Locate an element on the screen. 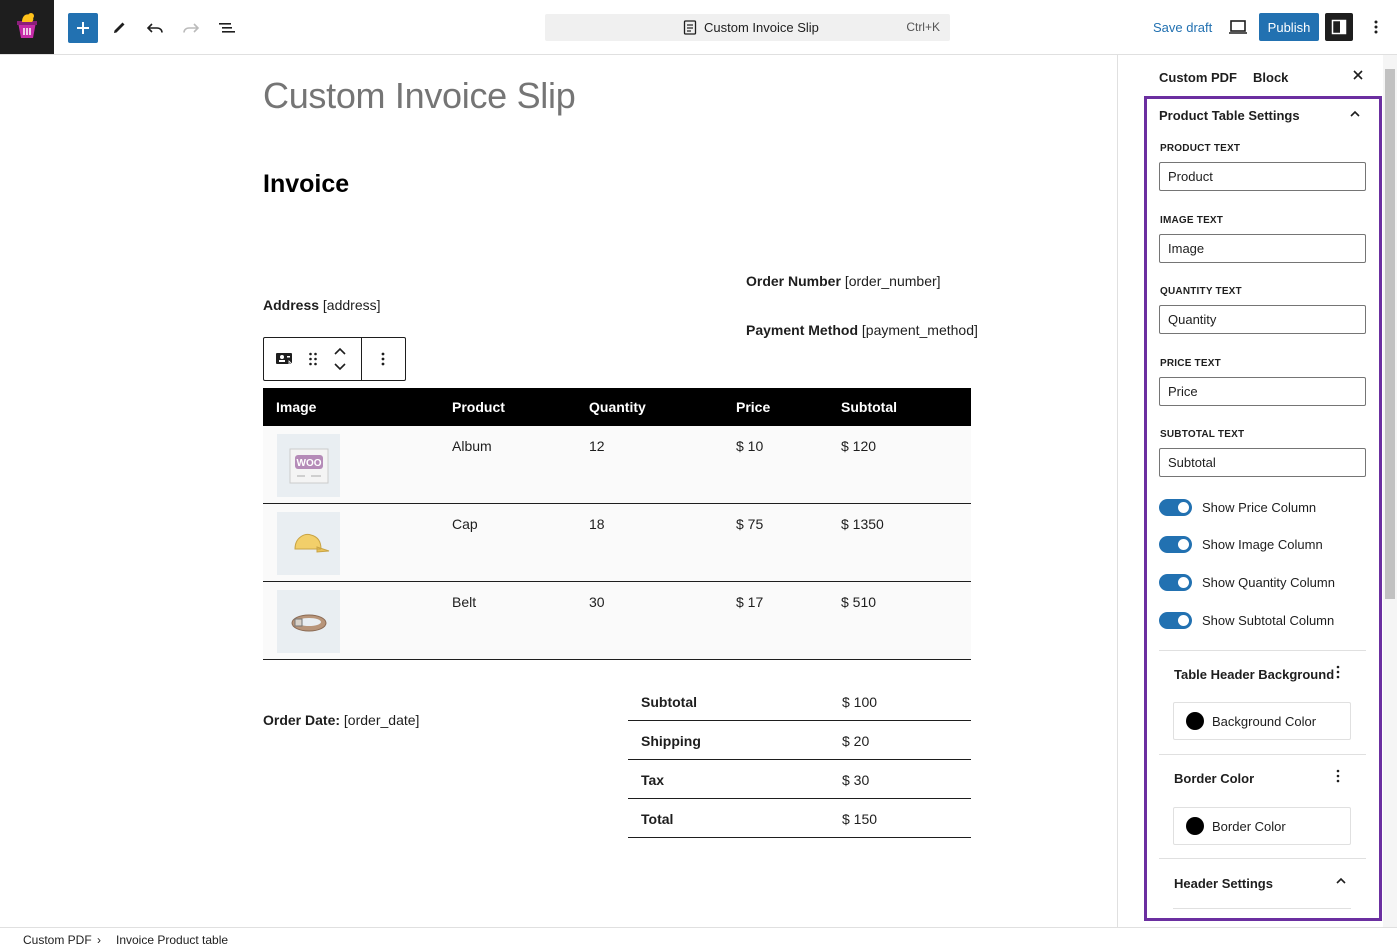 Image resolution: width=1397 pixels, height=950 pixels. color-swatch is located at coordinates (1195, 826).